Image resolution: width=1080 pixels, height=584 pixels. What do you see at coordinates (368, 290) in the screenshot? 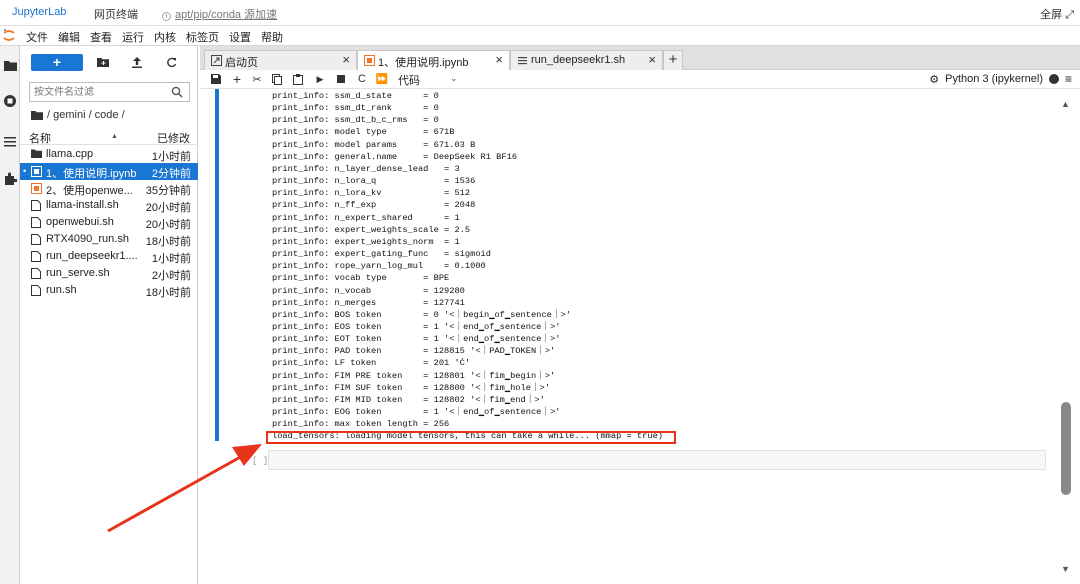
I see `output-line: print_info: n_vocab = 129280` at bounding box center [368, 290].